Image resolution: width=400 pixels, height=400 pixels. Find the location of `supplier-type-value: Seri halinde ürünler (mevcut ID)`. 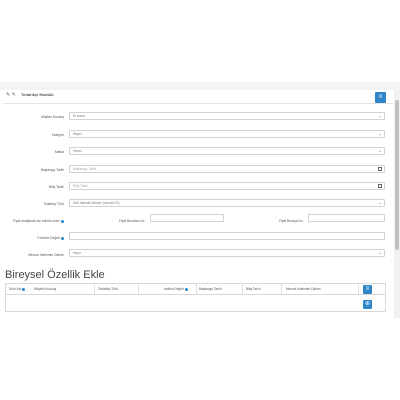

supplier-type-value: Seri halinde ürünler (mevcut ID) is located at coordinates (96, 203).